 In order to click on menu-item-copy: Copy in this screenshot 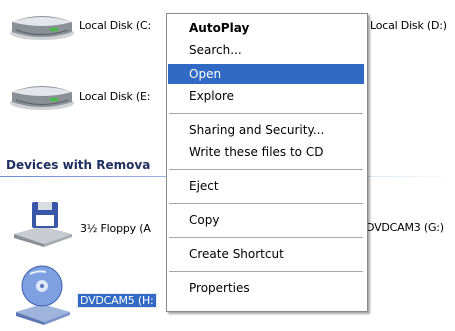, I will do `click(266, 220)`.